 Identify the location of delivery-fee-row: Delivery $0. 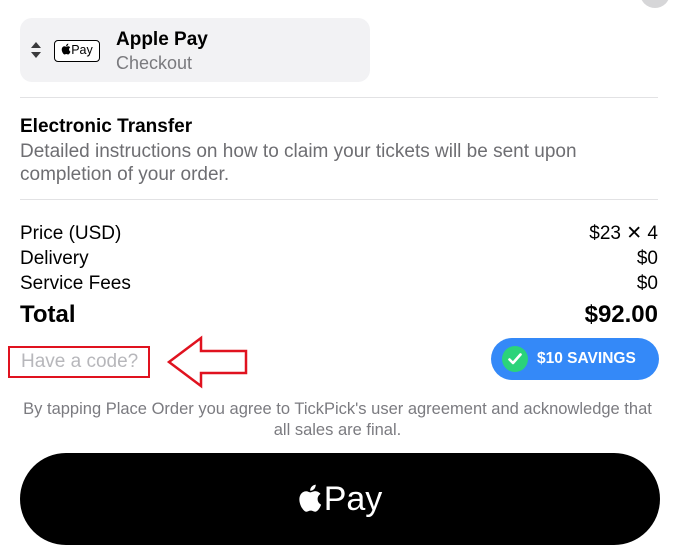
(339, 259).